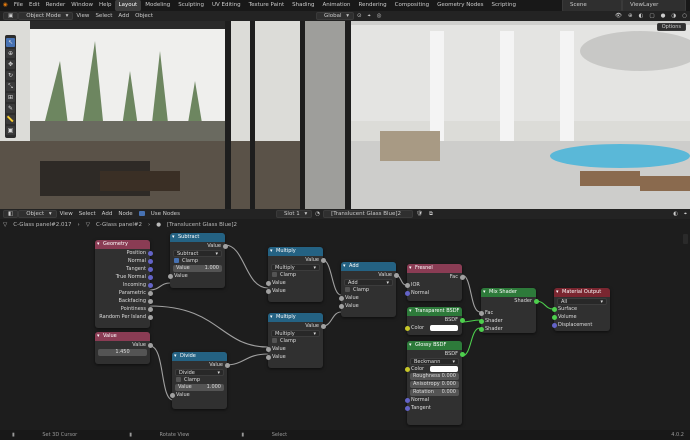 The height and width of the screenshot is (440, 690). Describe the element at coordinates (10, 97) in the screenshot. I see `transform-tool-icon: ⊞` at that location.